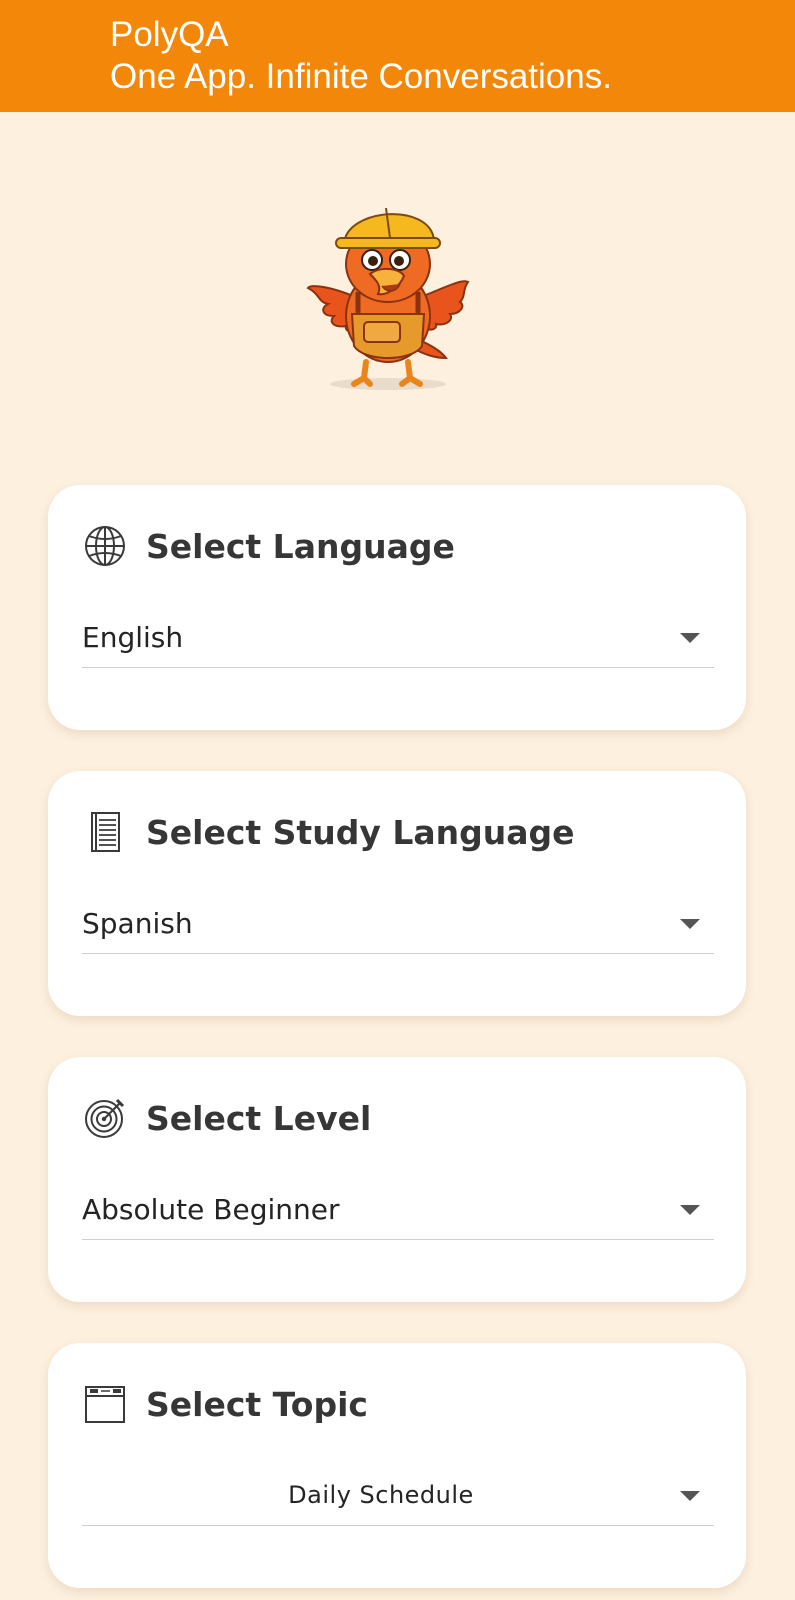 The width and height of the screenshot is (795, 1600). I want to click on study-language-card-header: Select Study Language, so click(328, 832).